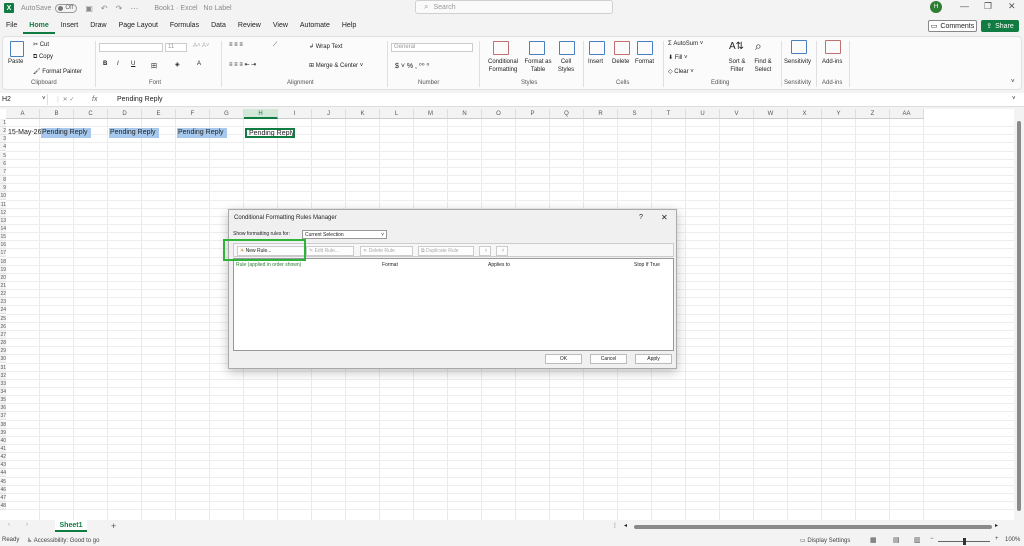  Describe the element at coordinates (275, 45) in the screenshot. I see `orientation-icon: ⟋` at that location.